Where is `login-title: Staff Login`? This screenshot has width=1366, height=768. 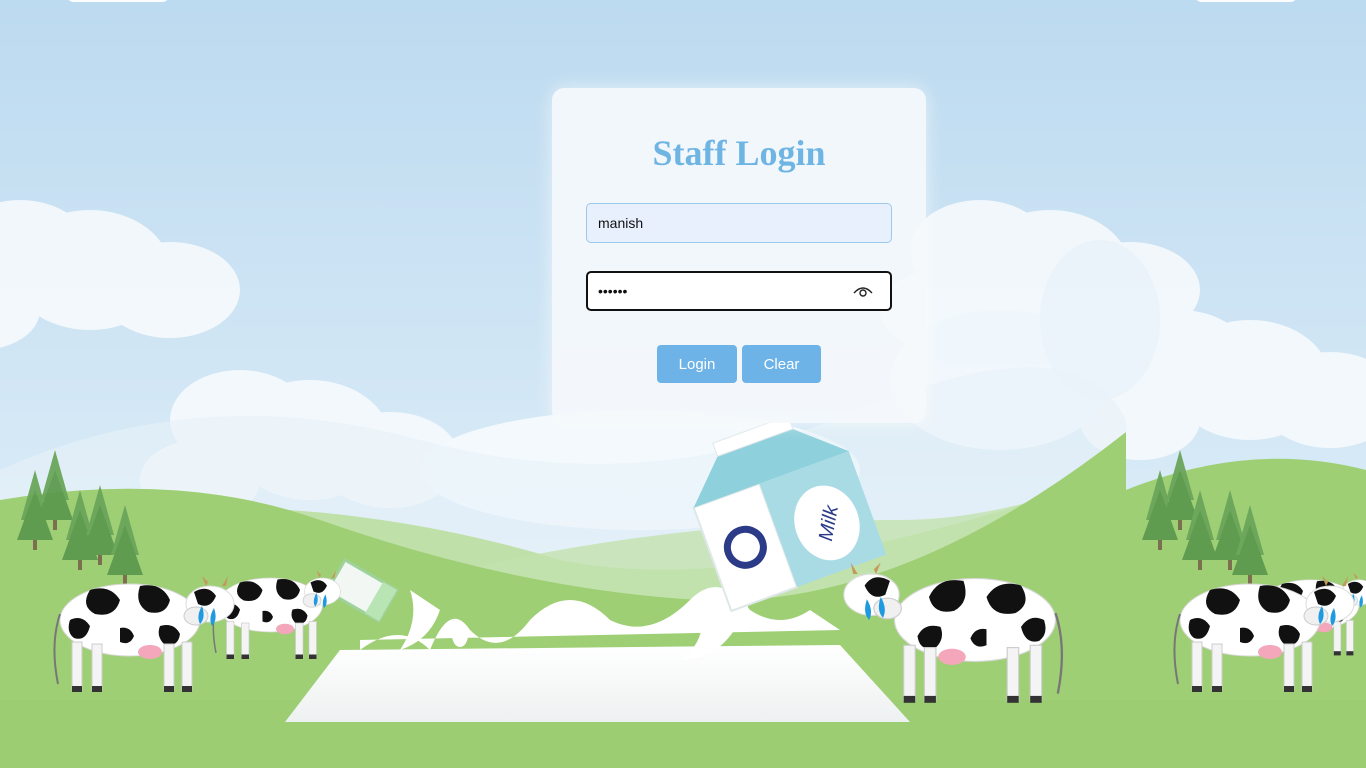
login-title: Staff Login is located at coordinates (739, 153).